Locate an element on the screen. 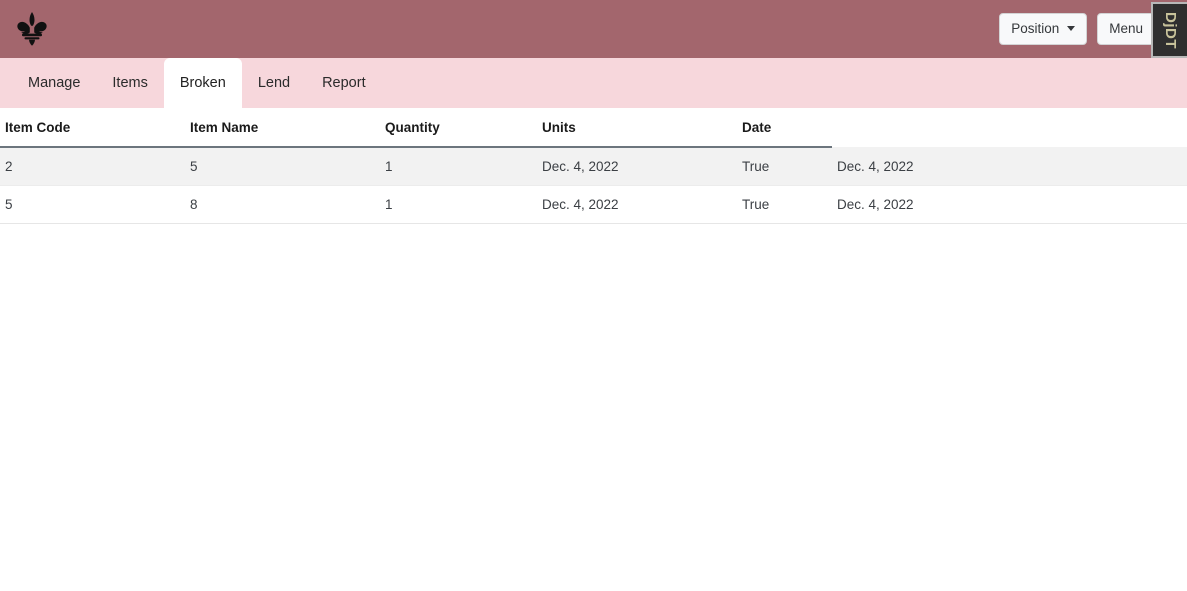 The image size is (1187, 591). table-row: 5 8 1 Dec. 4, 2022 True Dec. 4, 2022 is located at coordinates (593, 204).